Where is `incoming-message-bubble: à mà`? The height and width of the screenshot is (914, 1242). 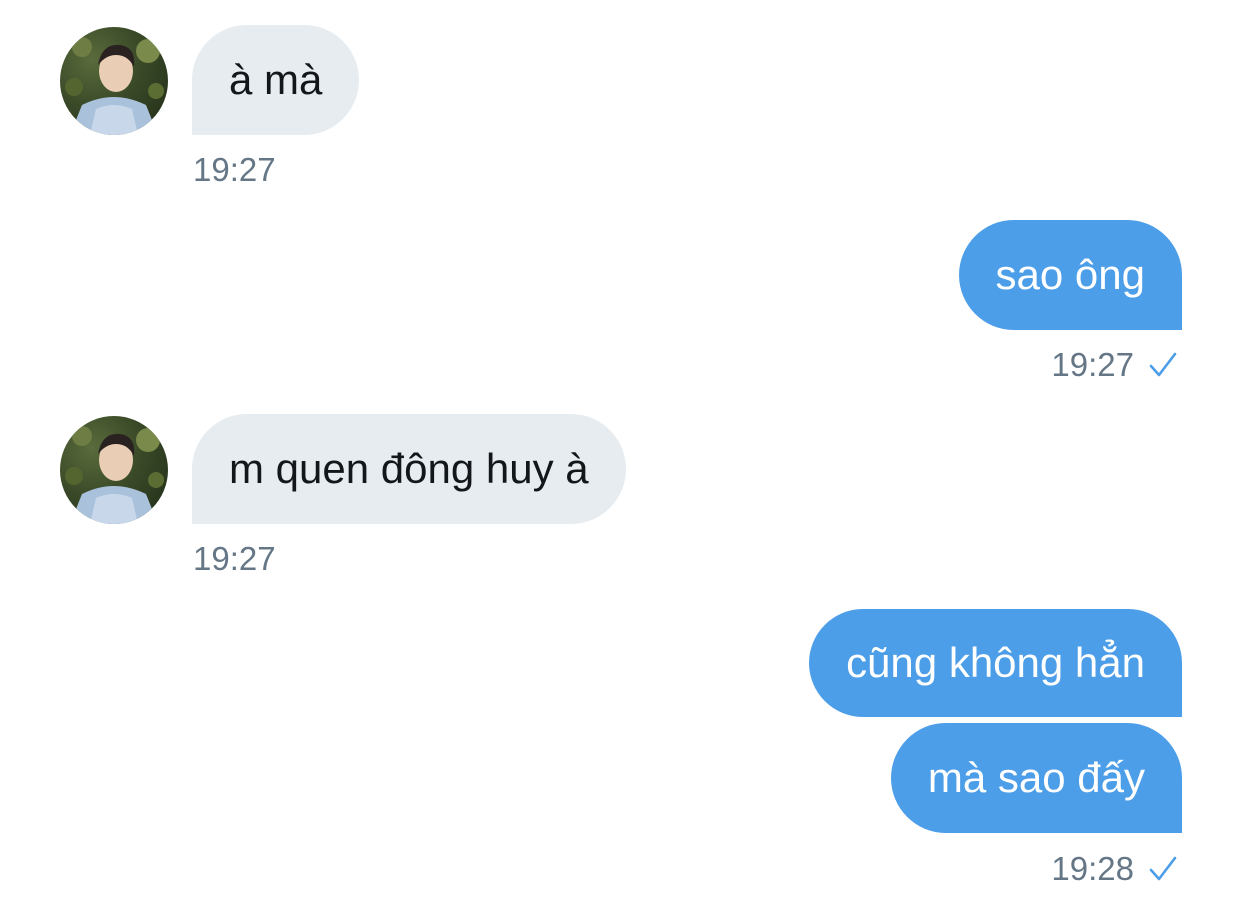
incoming-message-bubble: à mà is located at coordinates (276, 80).